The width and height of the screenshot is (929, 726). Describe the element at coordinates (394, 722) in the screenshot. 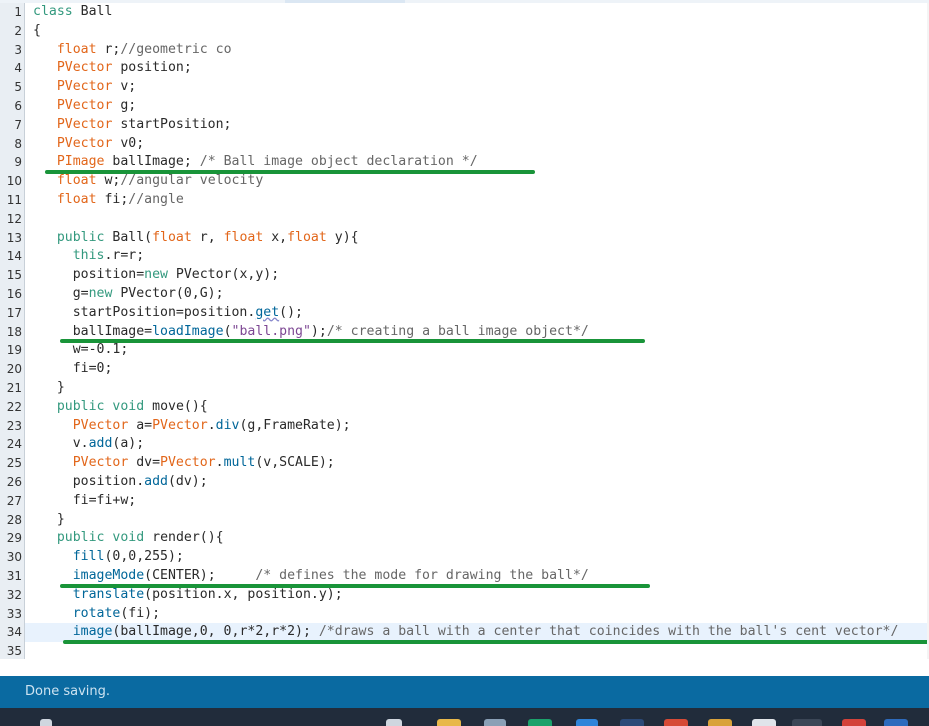

I see `task-view-icon` at that location.